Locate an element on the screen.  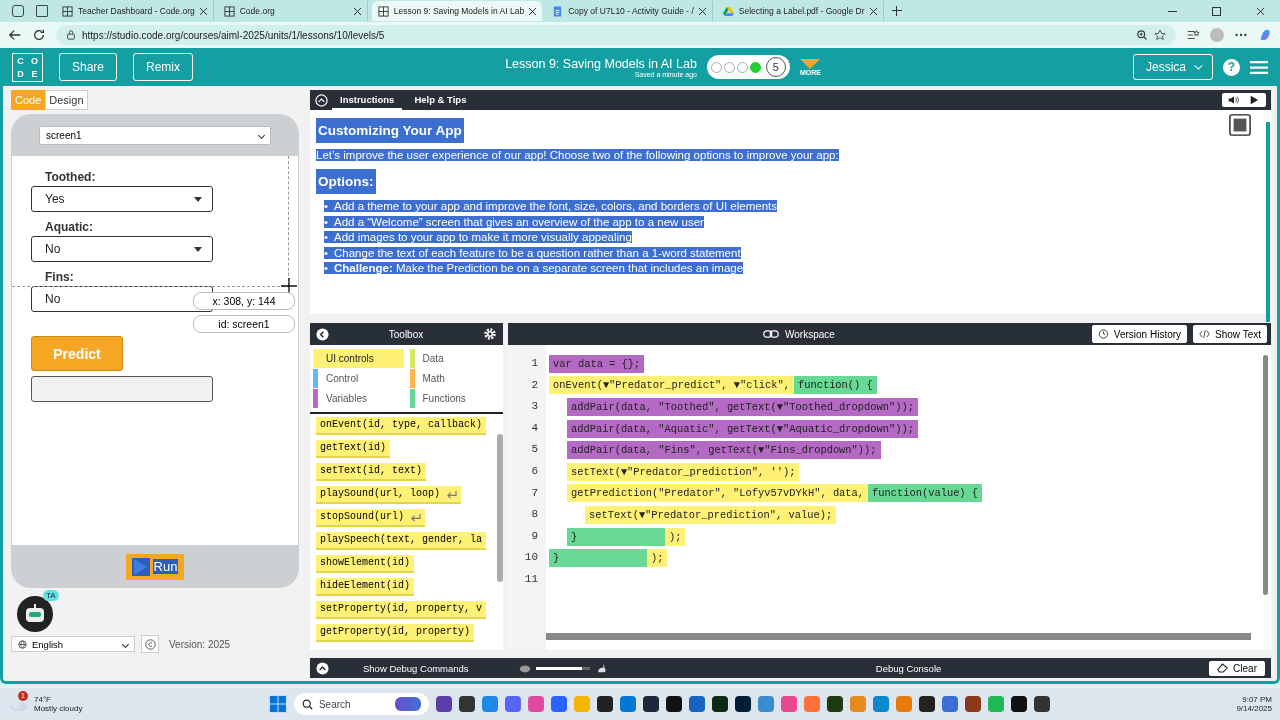
browser-tab: Selecting a Label.pdf - Google Dr is located at coordinates (800, 11).